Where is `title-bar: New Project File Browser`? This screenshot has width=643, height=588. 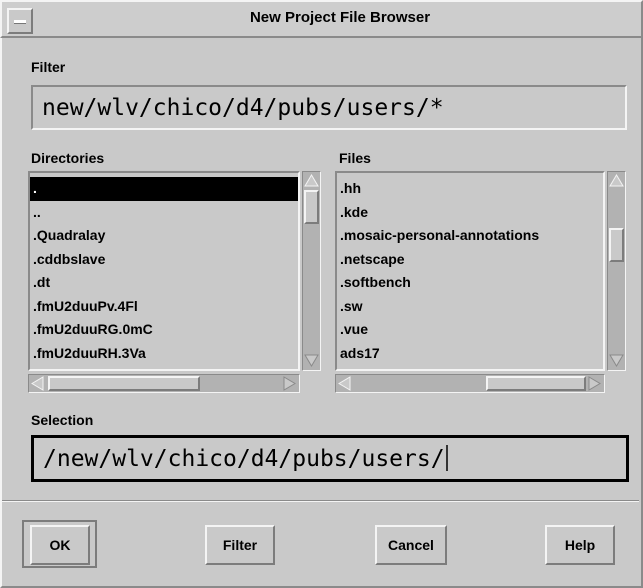
title-bar: New Project File Browser is located at coordinates (321, 19).